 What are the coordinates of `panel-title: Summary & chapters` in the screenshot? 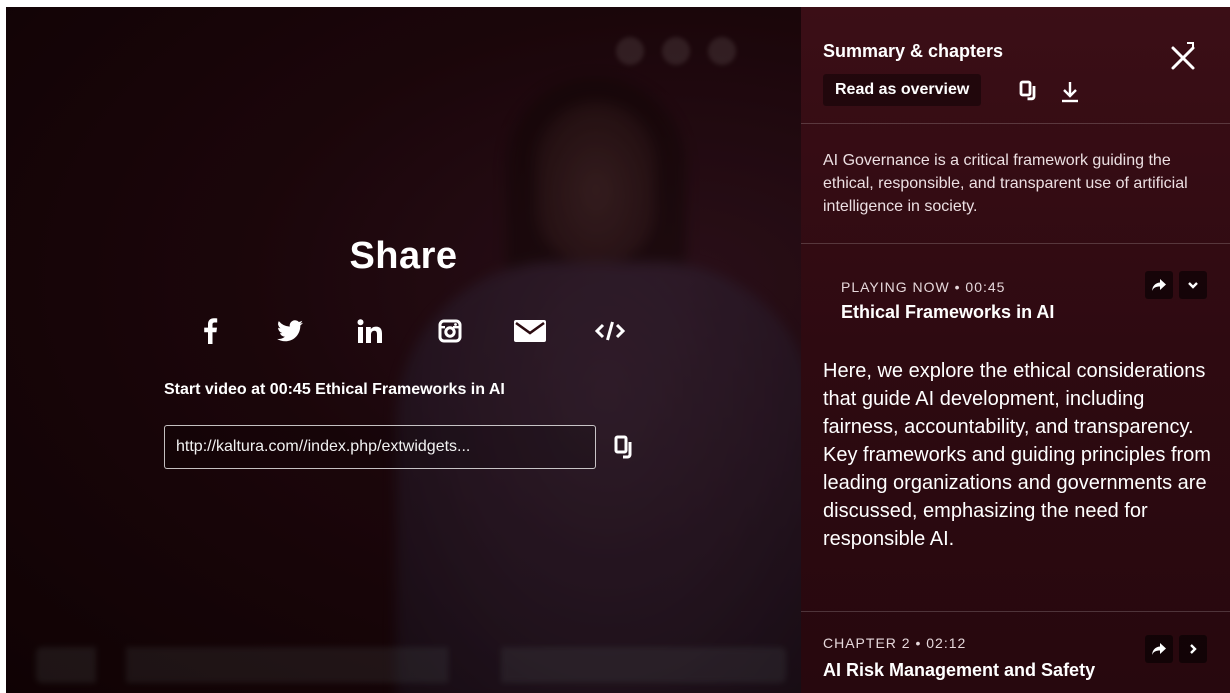 It's located at (913, 51).